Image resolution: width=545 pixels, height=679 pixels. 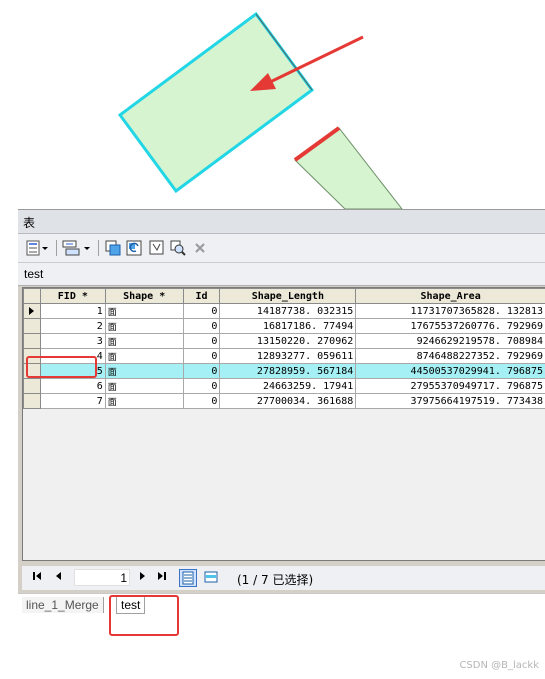 What do you see at coordinates (216, 102) in the screenshot?
I see `selected-polygon` at bounding box center [216, 102].